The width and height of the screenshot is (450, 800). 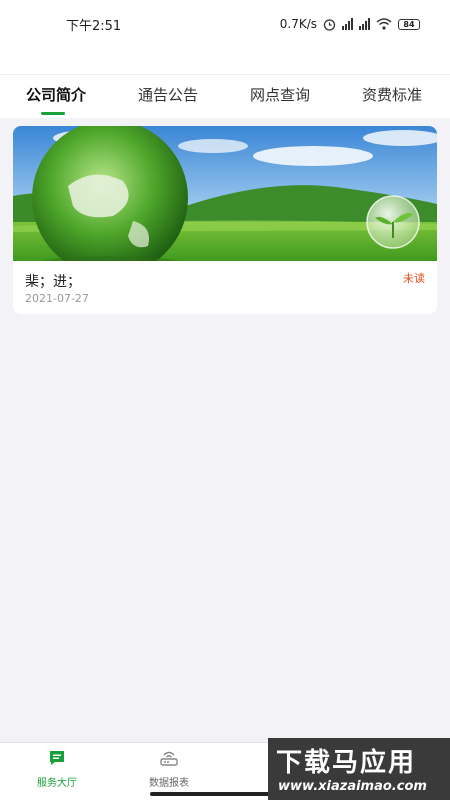 What do you see at coordinates (329, 24) in the screenshot?
I see `alarm-icon` at bounding box center [329, 24].